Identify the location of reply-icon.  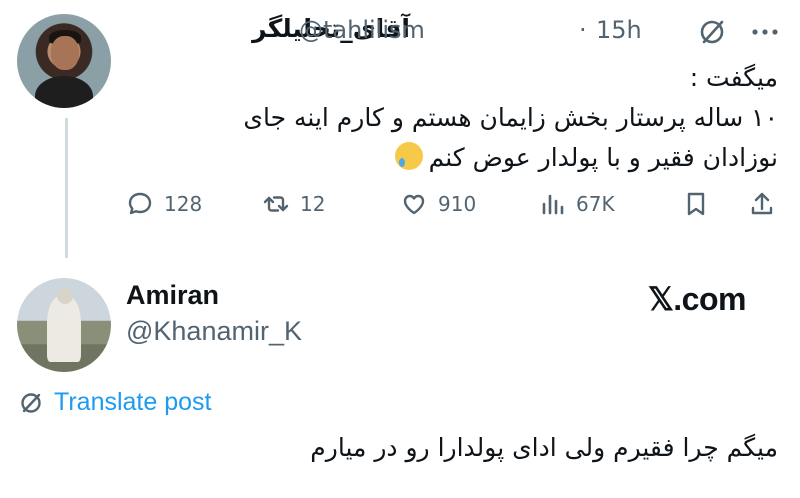
(140, 203).